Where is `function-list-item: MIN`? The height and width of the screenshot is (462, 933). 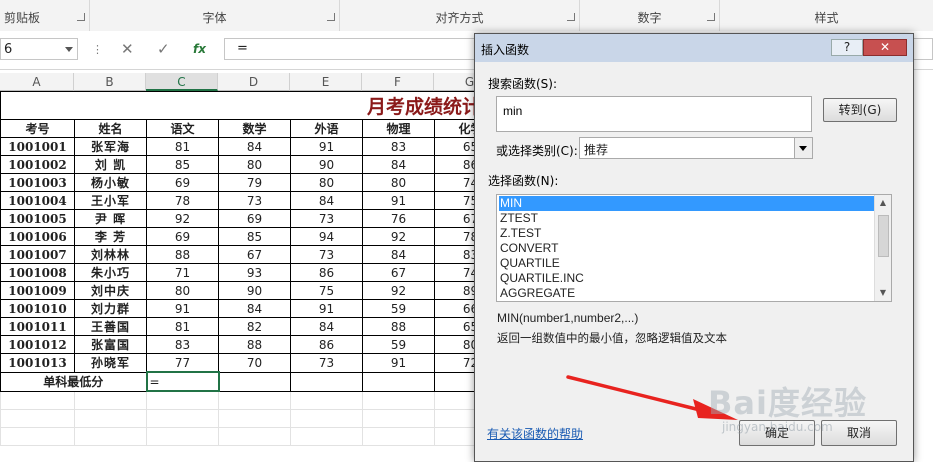
function-list-item: MIN is located at coordinates (688, 203).